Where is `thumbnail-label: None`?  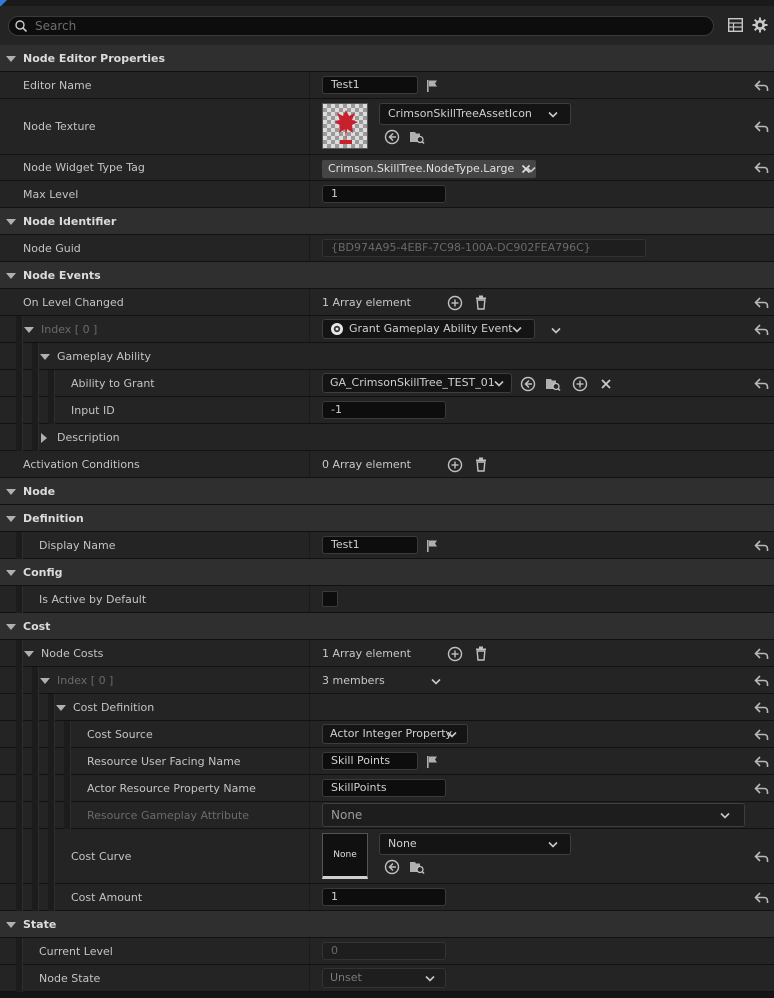
thumbnail-label: None is located at coordinates (345, 855).